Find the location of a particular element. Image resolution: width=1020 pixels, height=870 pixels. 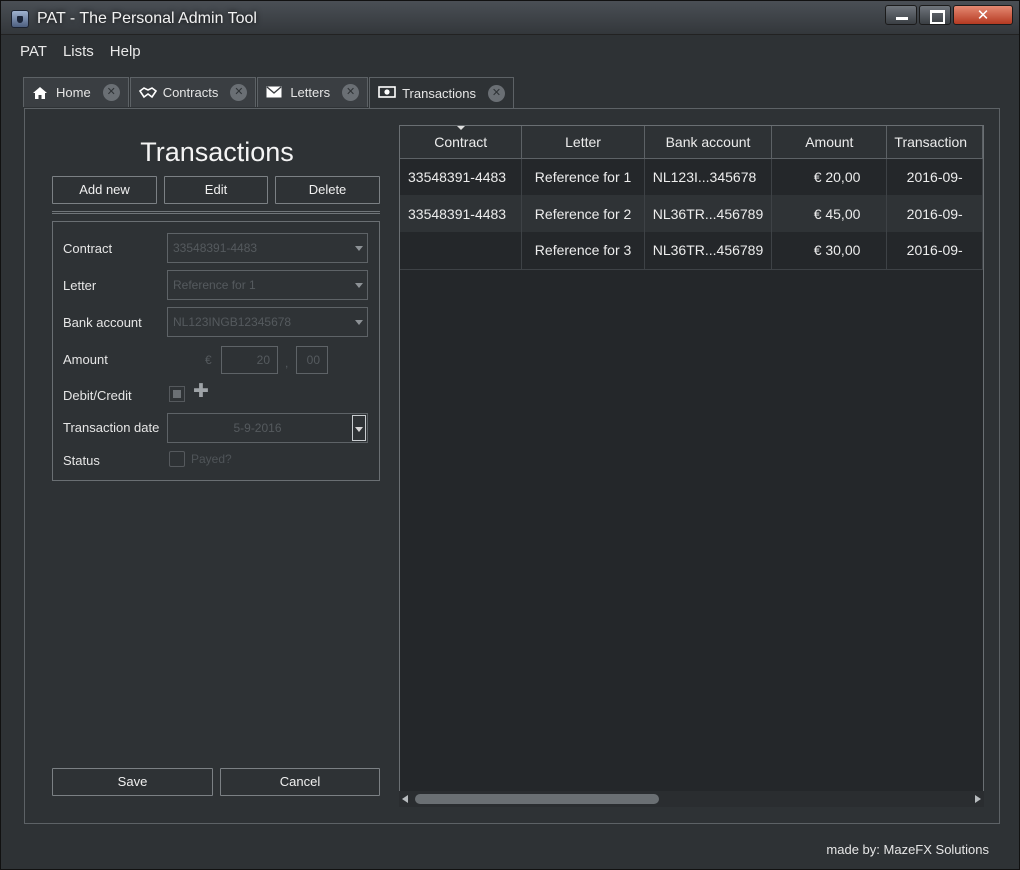

envelope-icon is located at coordinates (274, 92).